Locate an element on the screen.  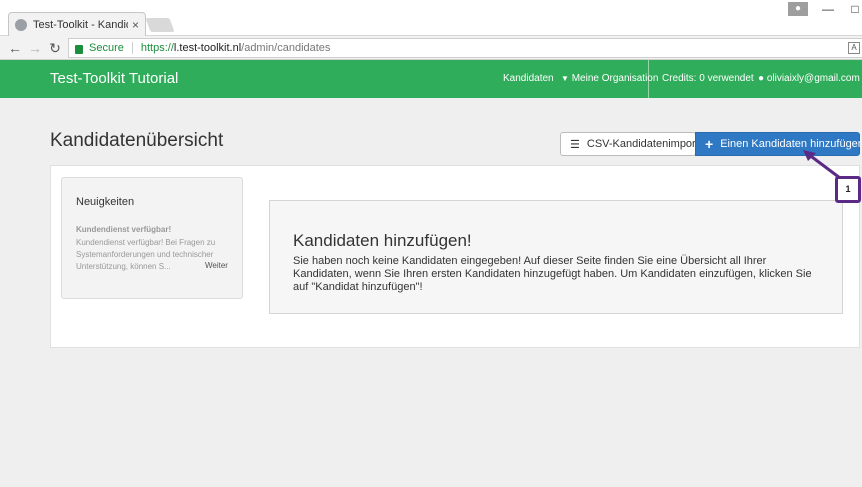
maximize-icon: □ is located at coordinates (852, 10).